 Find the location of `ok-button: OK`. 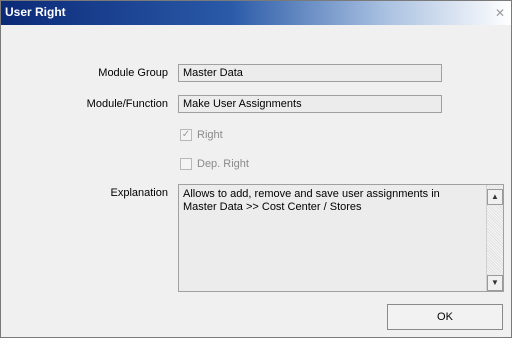

ok-button: OK is located at coordinates (445, 317).